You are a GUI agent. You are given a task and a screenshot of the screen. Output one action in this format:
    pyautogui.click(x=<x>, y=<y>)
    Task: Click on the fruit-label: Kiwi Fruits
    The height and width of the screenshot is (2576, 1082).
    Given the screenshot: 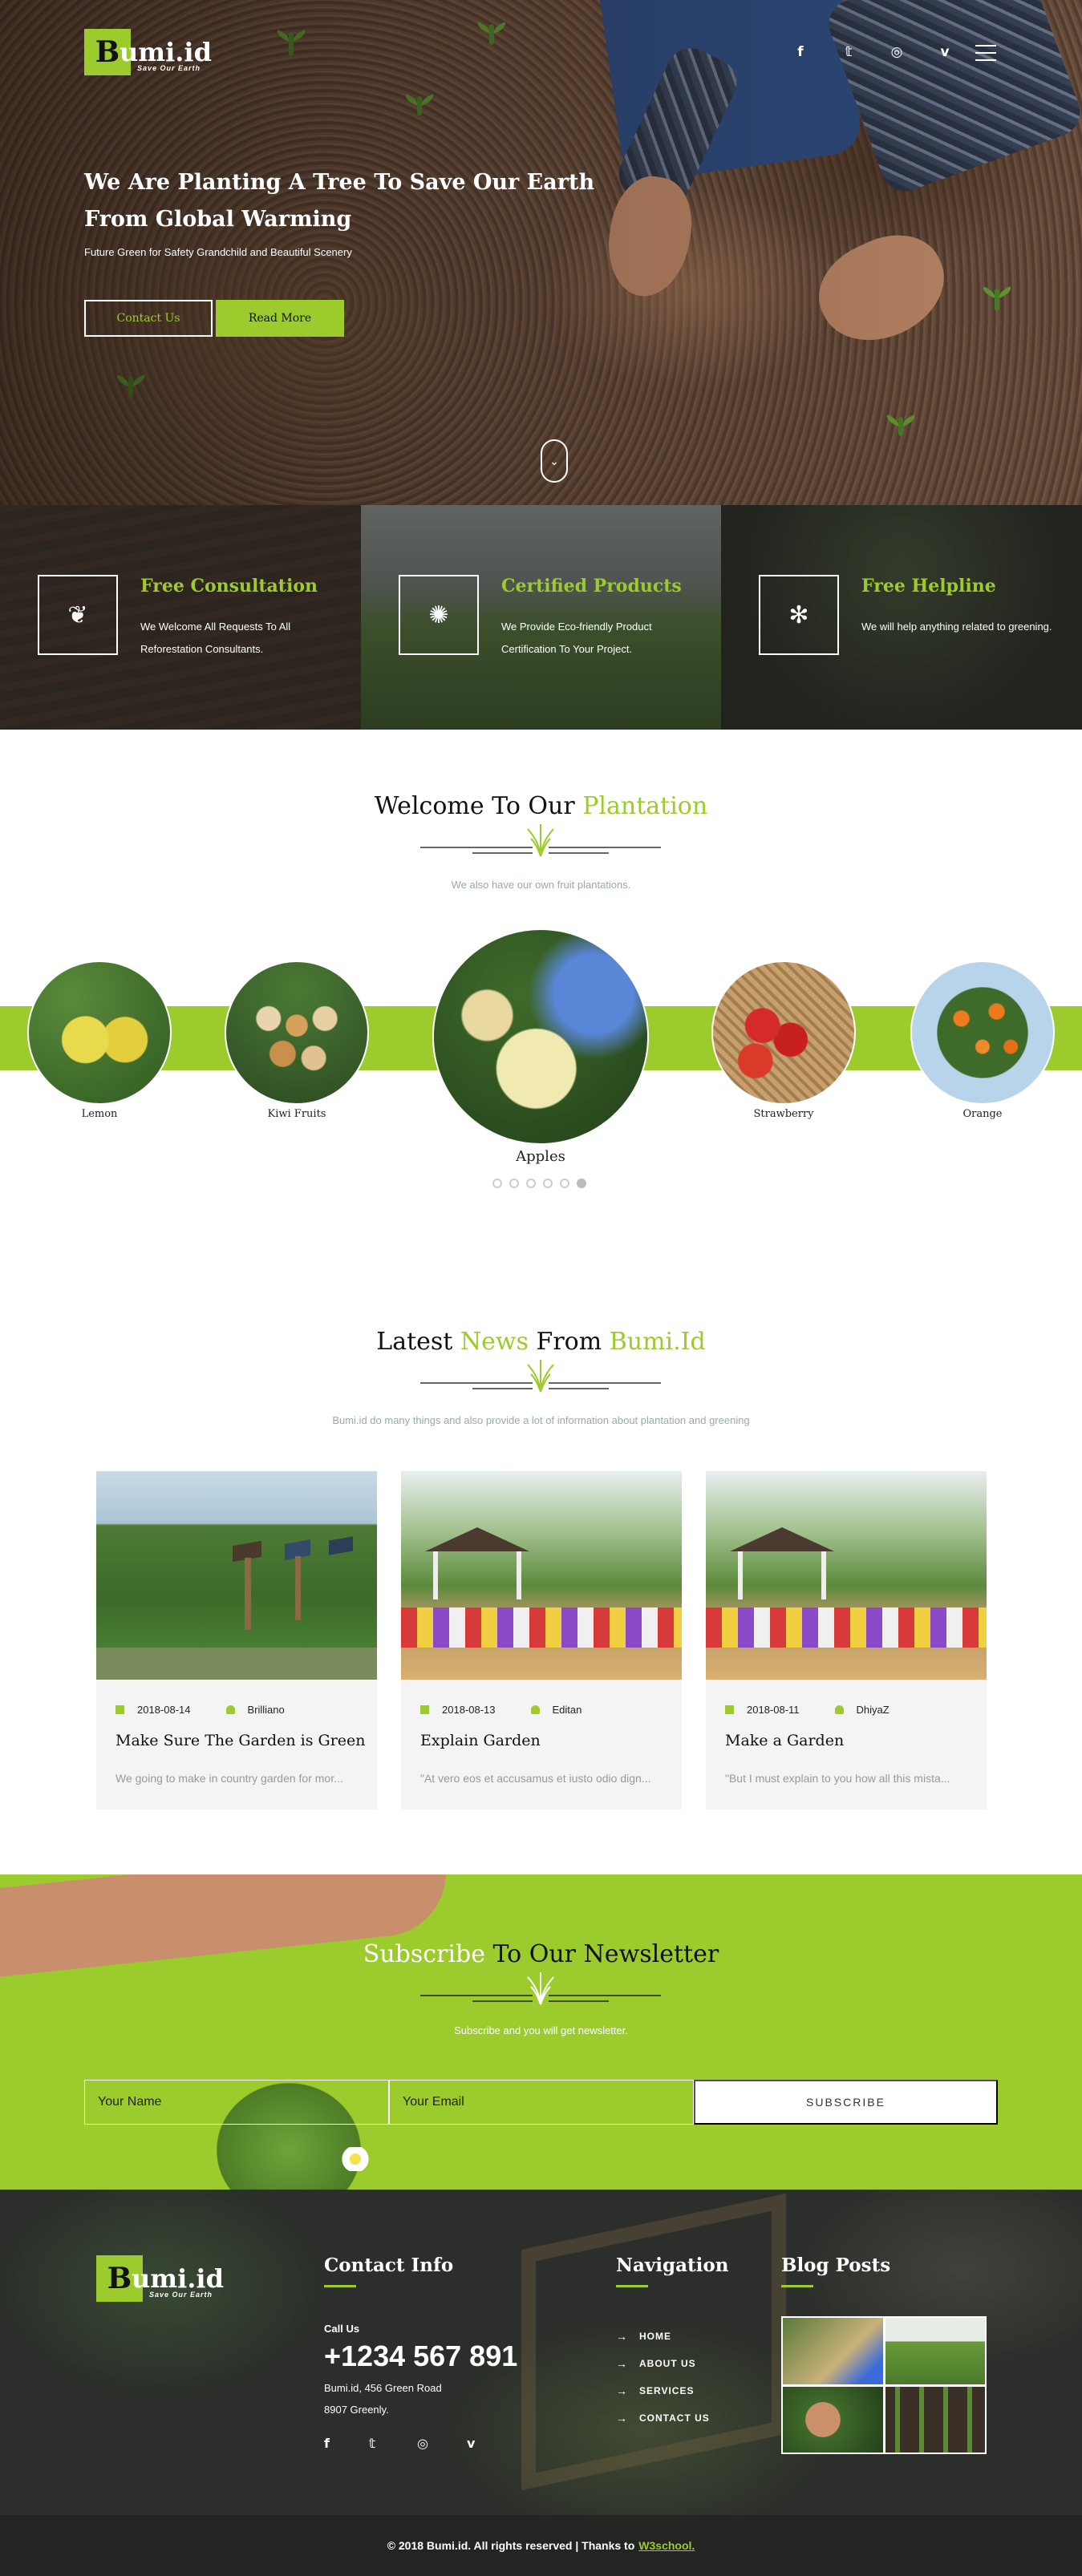 What is the action you would take?
    pyautogui.click(x=296, y=1114)
    